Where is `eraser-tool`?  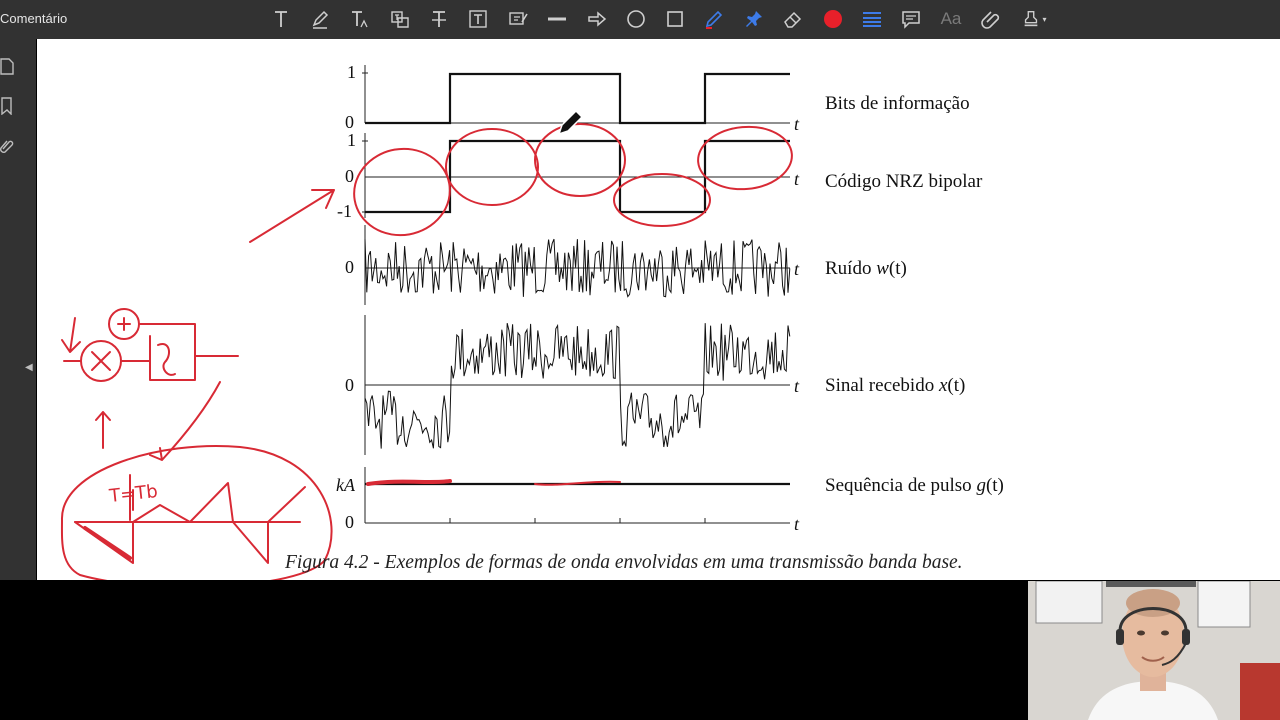 eraser-tool is located at coordinates (793, 19).